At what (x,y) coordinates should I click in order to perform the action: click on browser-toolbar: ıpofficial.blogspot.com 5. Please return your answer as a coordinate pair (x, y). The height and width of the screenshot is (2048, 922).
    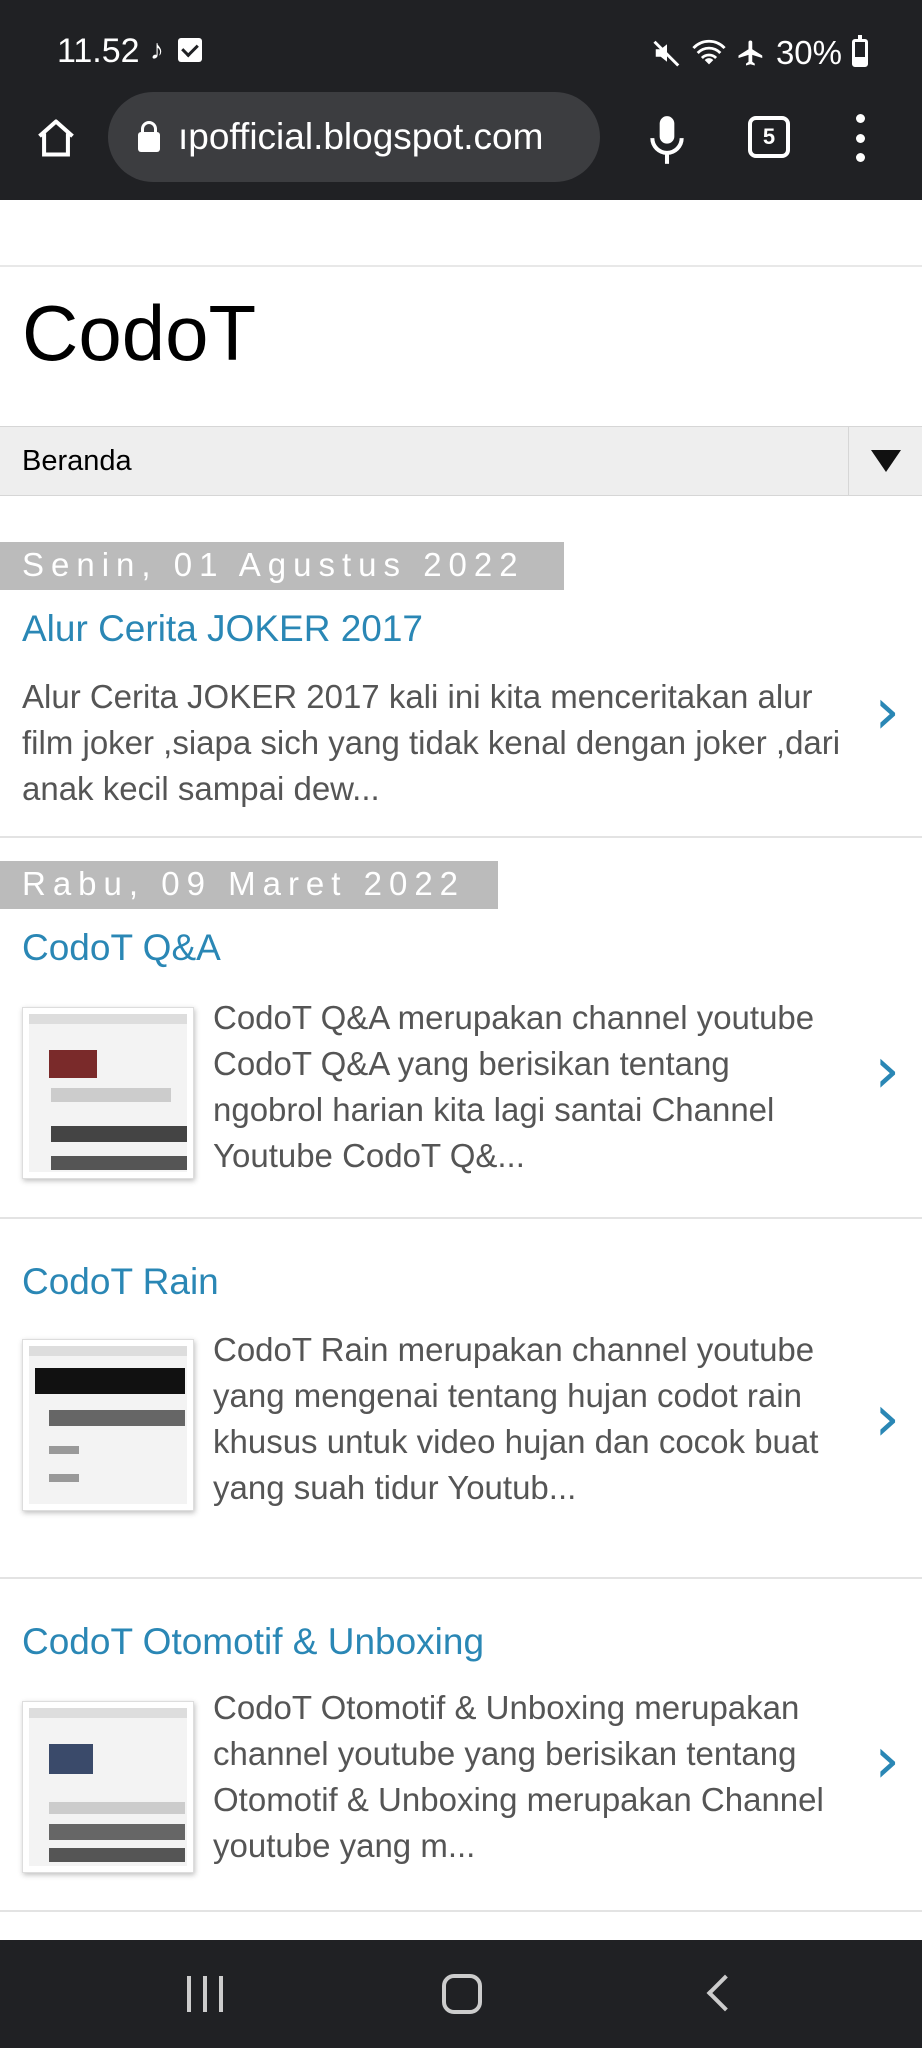
    Looking at the image, I should click on (461, 146).